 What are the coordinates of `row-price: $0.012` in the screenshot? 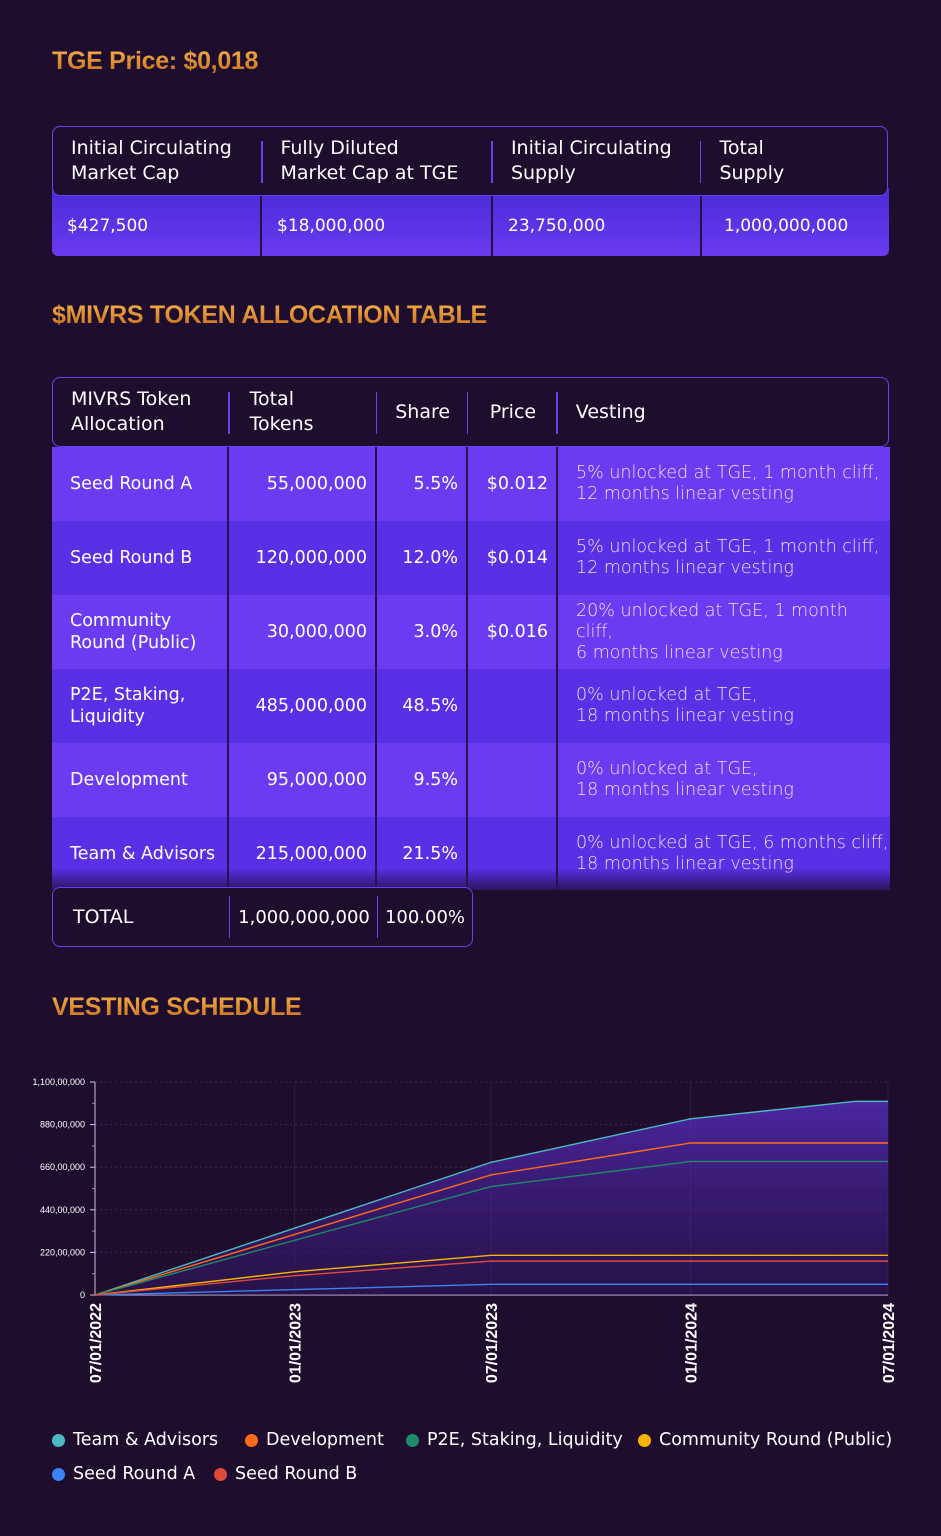 It's located at (513, 484).